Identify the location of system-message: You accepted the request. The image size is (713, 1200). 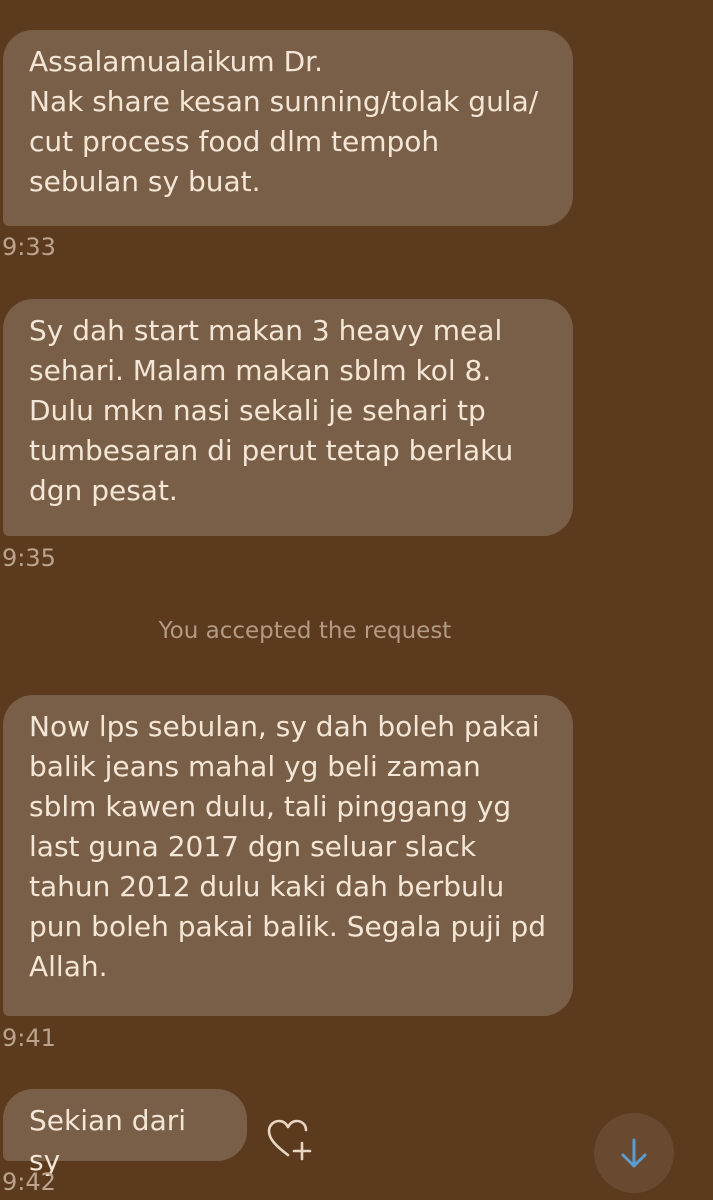
(305, 631).